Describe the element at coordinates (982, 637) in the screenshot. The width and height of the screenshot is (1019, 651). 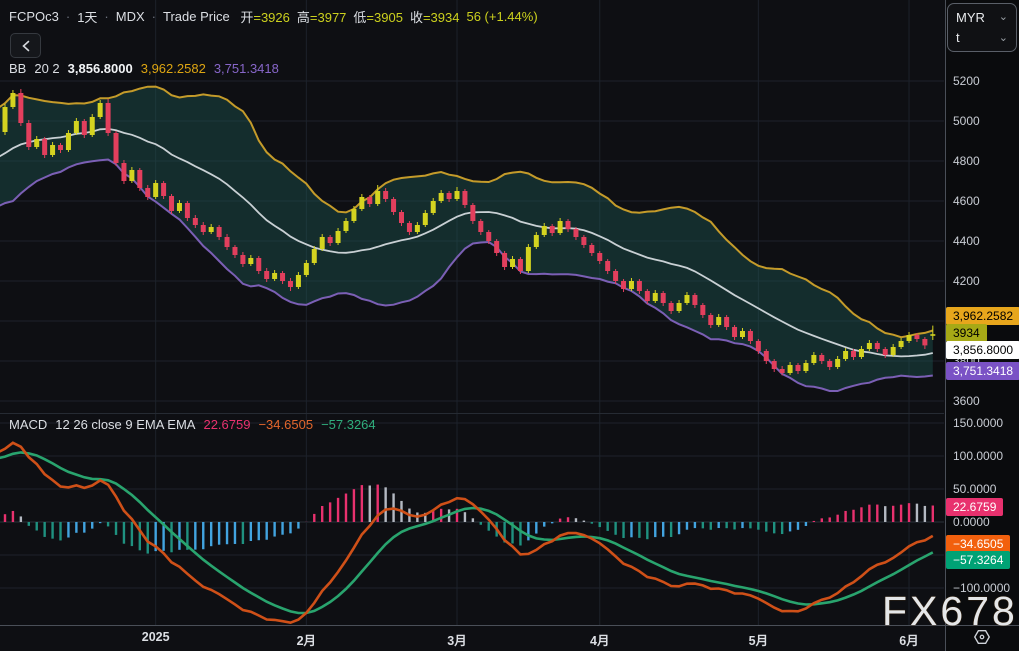
I see `logo-hexagon-icon` at that location.